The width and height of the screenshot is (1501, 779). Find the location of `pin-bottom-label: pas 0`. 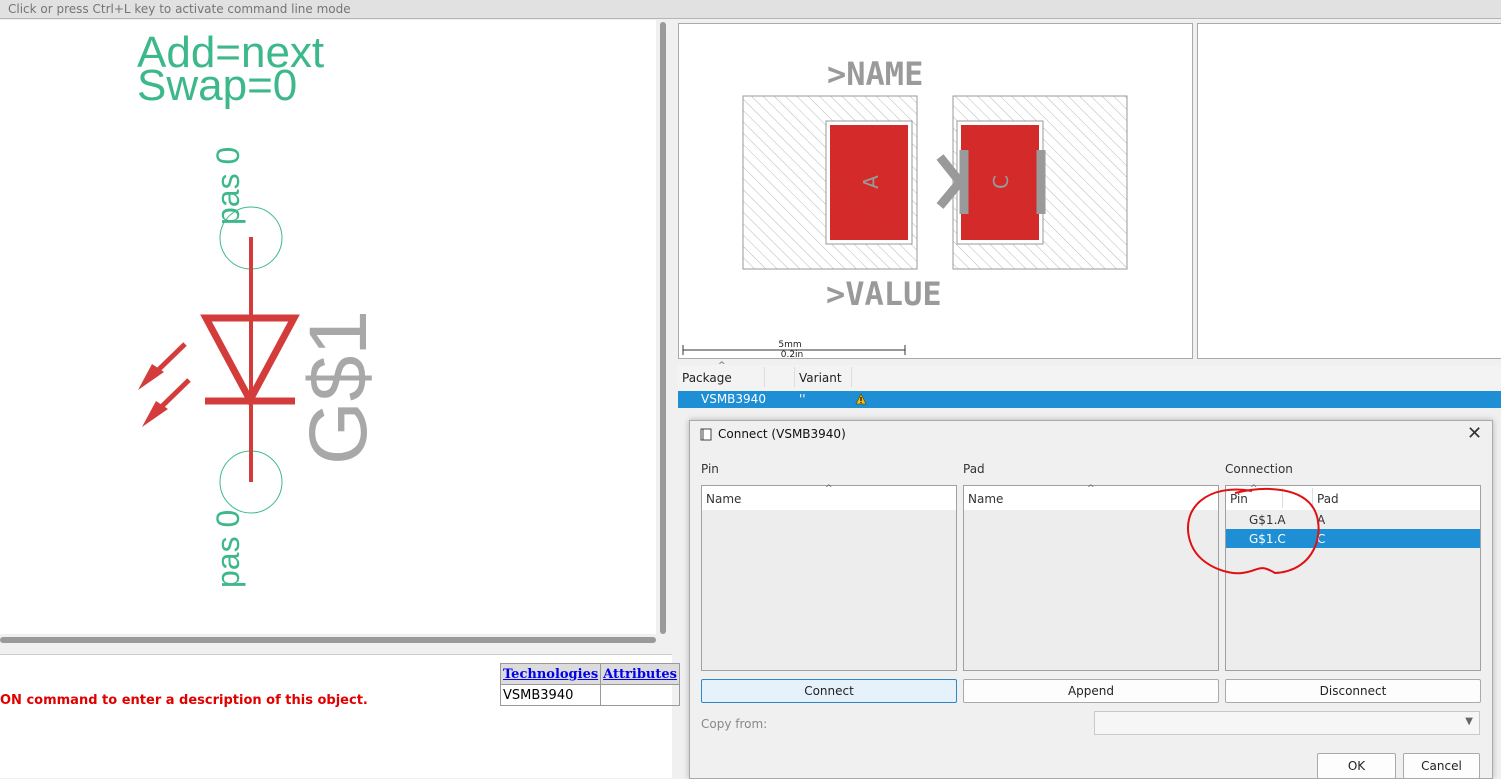

pin-bottom-label: pas 0 is located at coordinates (228, 549).